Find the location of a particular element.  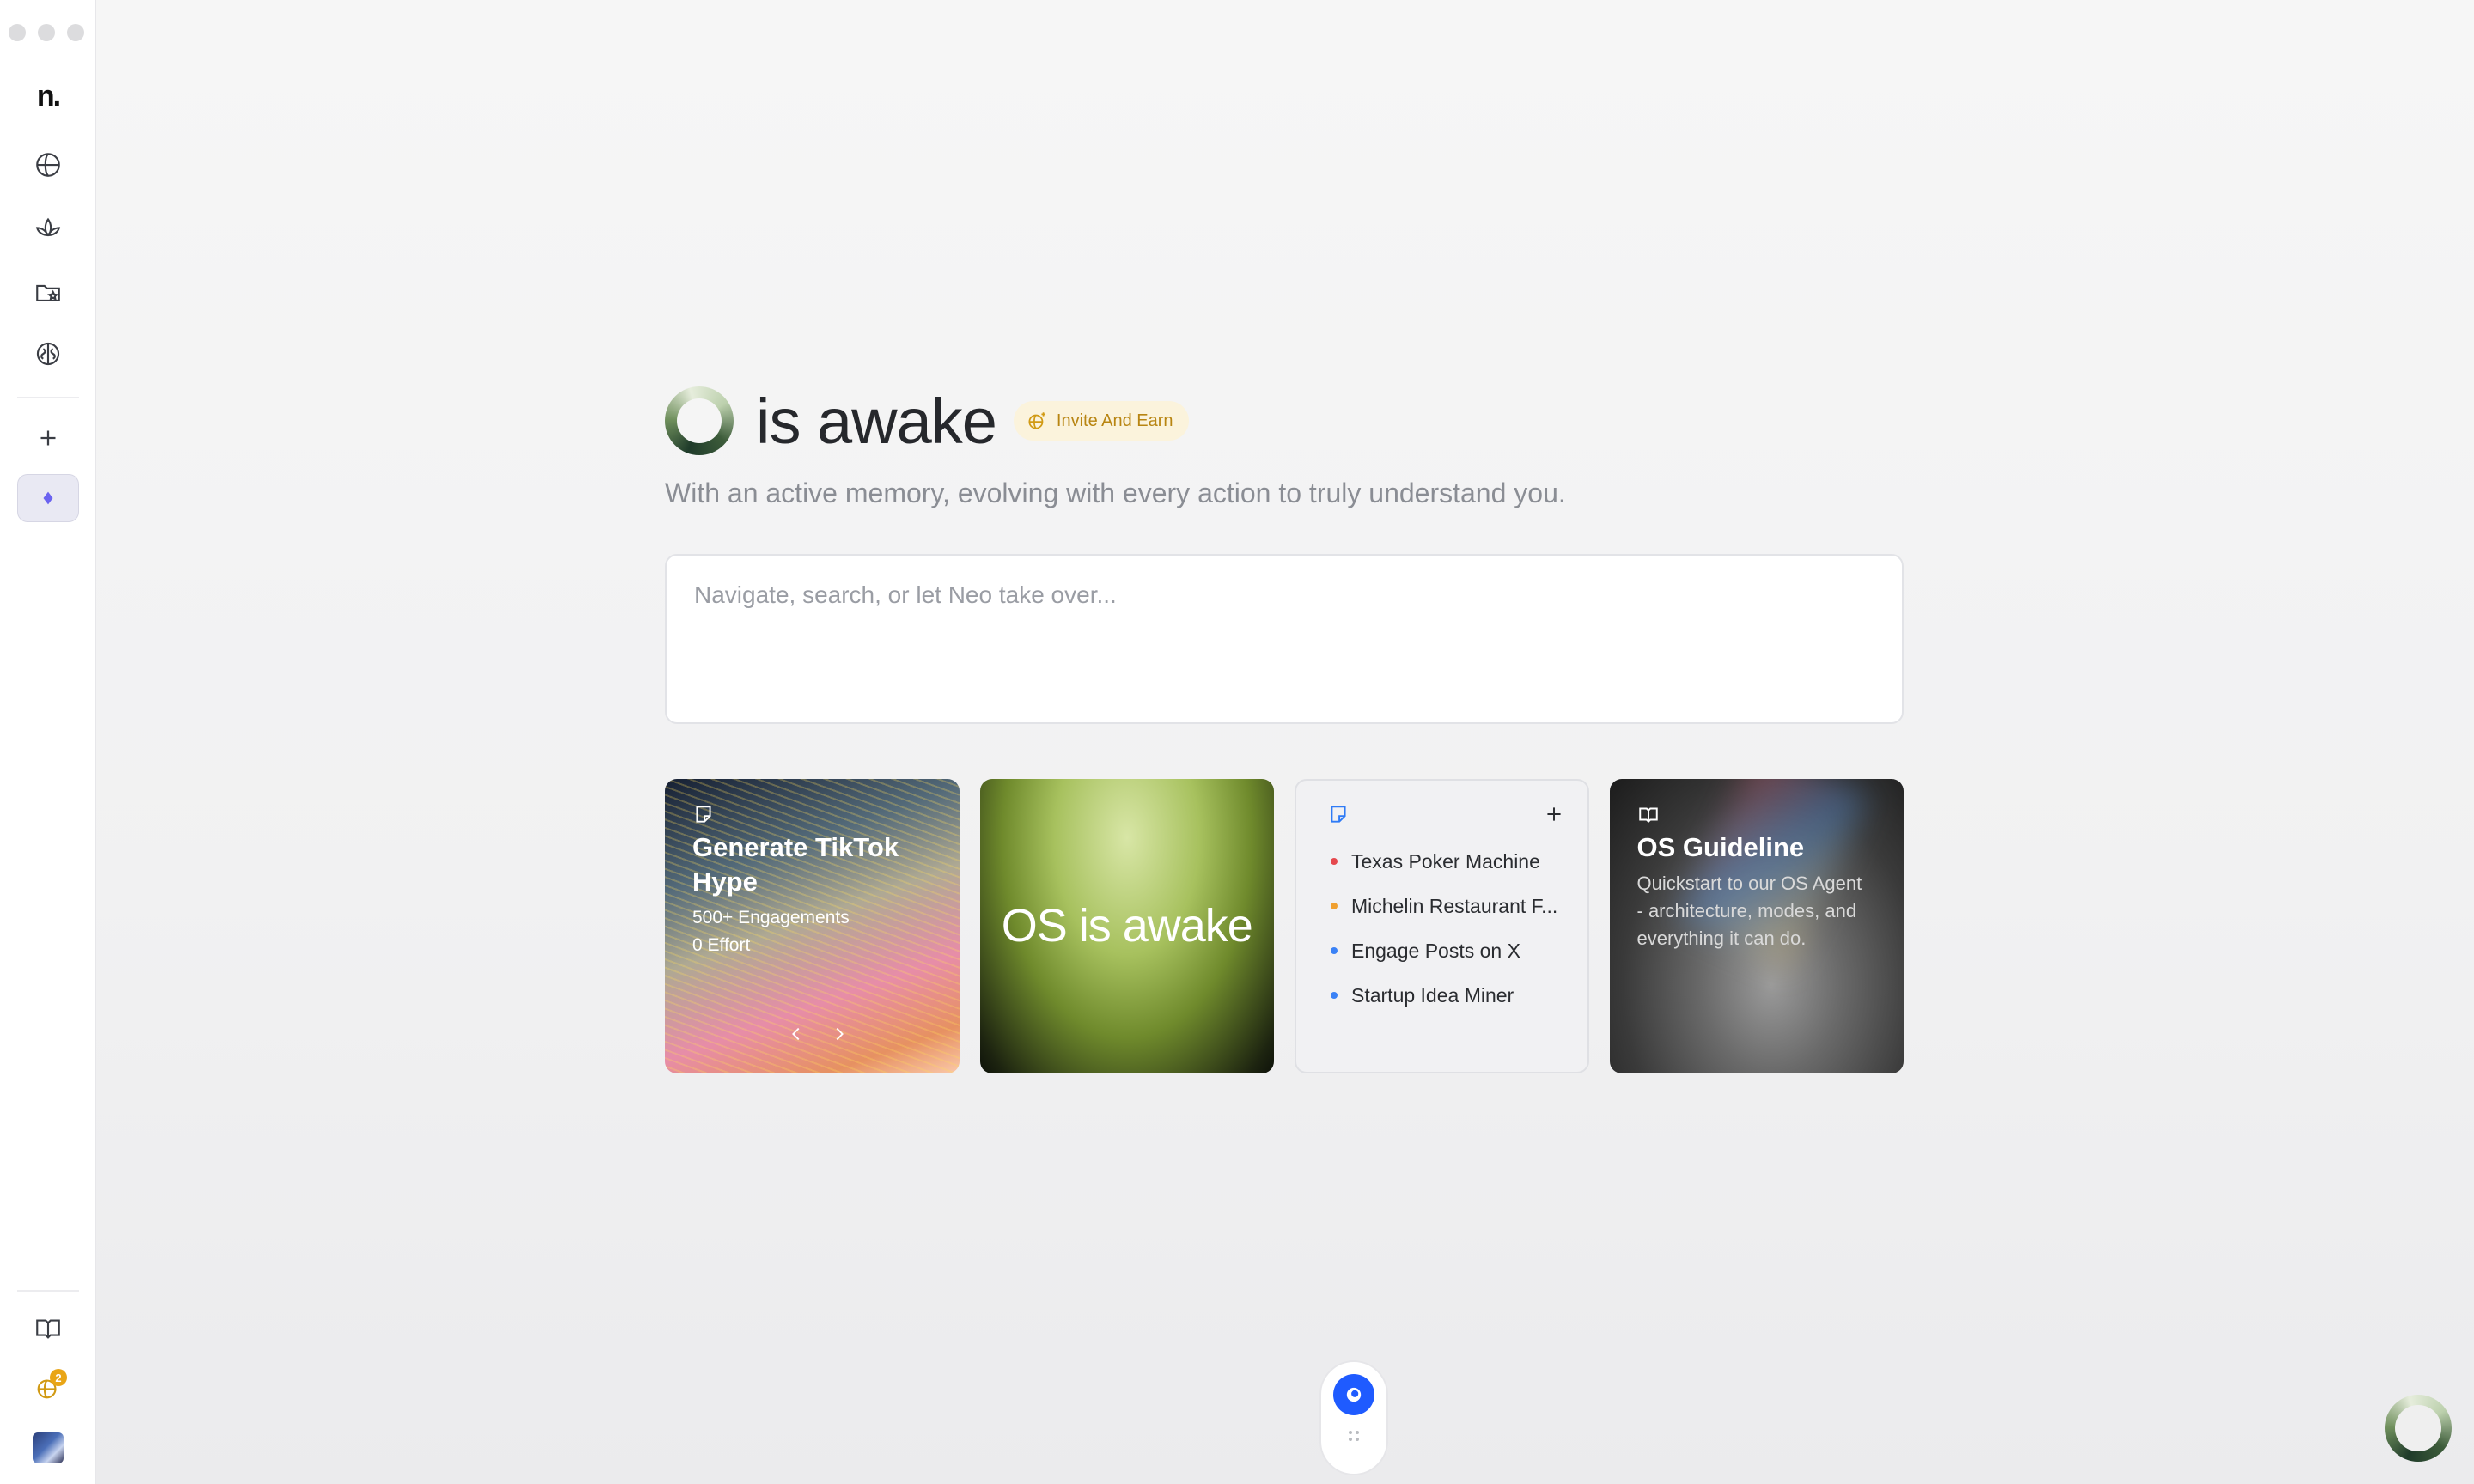

search-input is located at coordinates (1284, 595).